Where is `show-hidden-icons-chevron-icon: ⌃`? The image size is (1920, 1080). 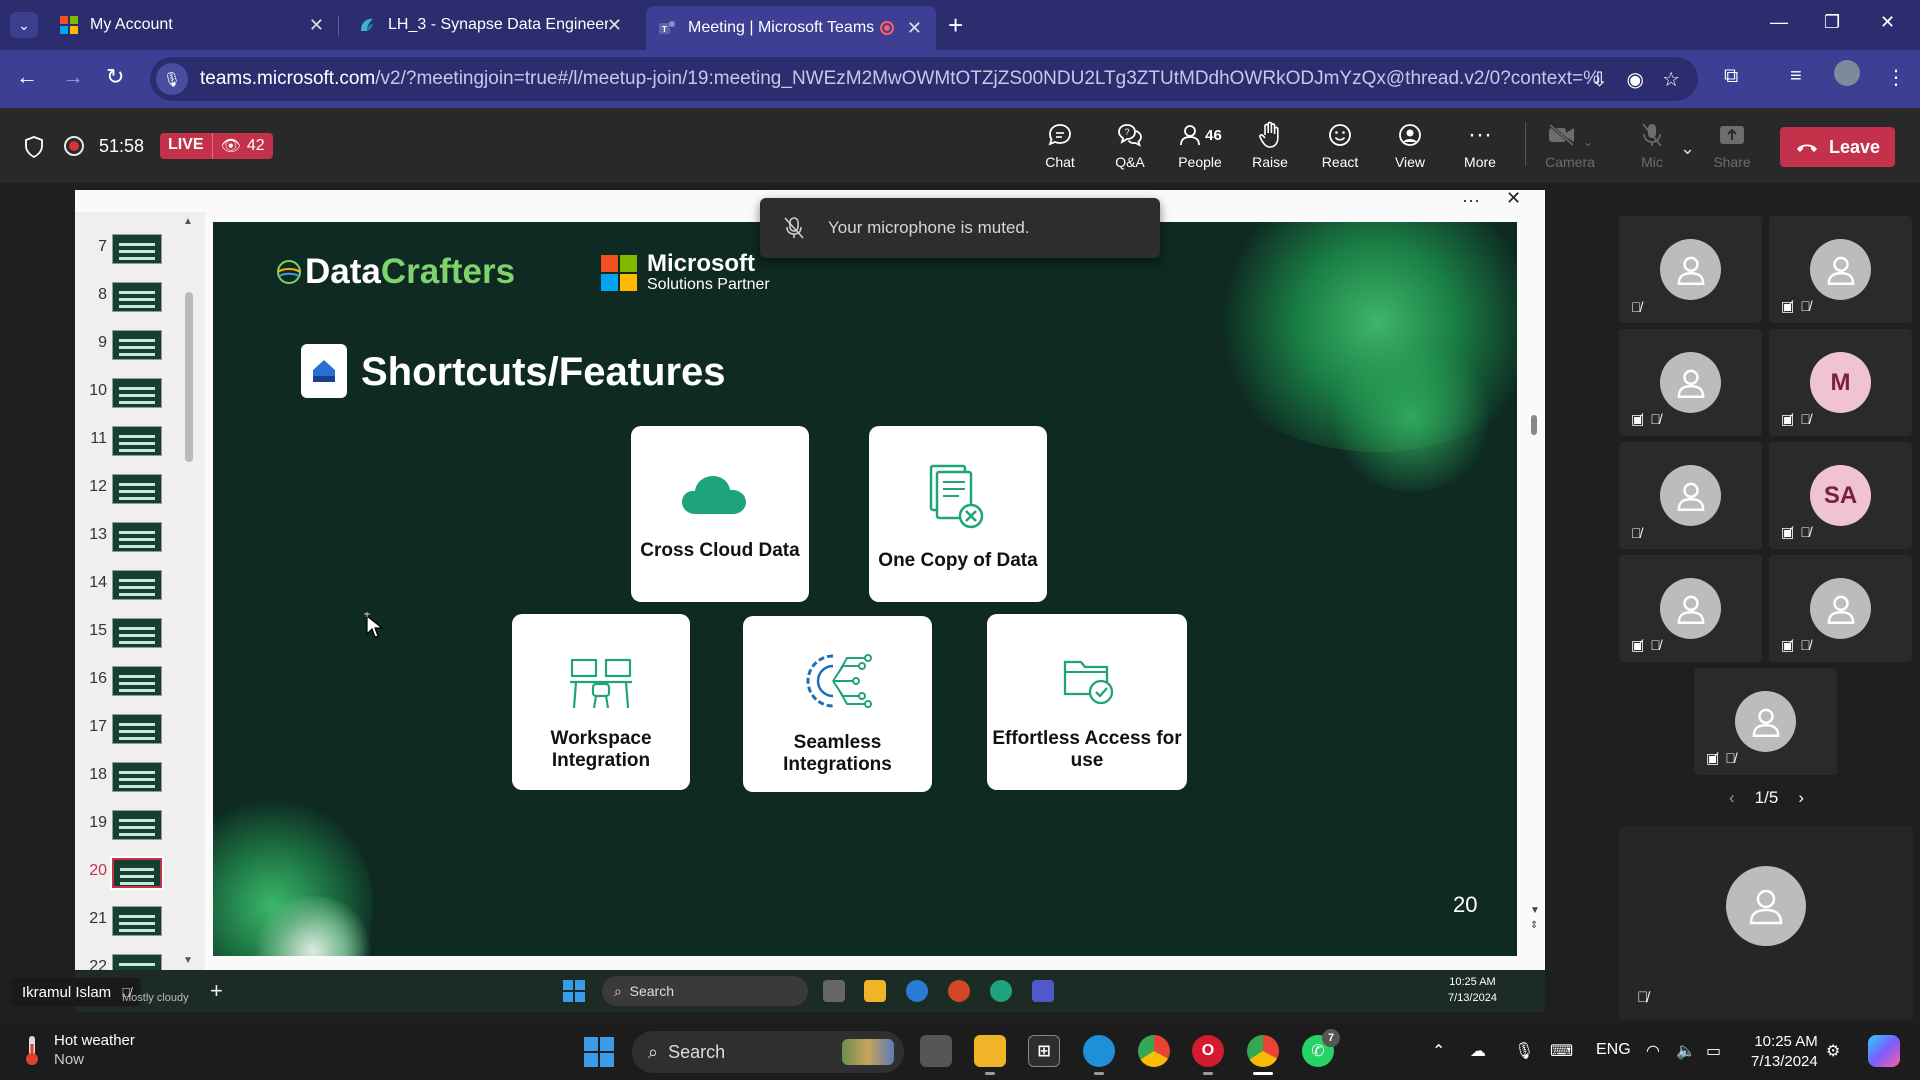 show-hidden-icons-chevron-icon: ⌃ is located at coordinates (1438, 1051).